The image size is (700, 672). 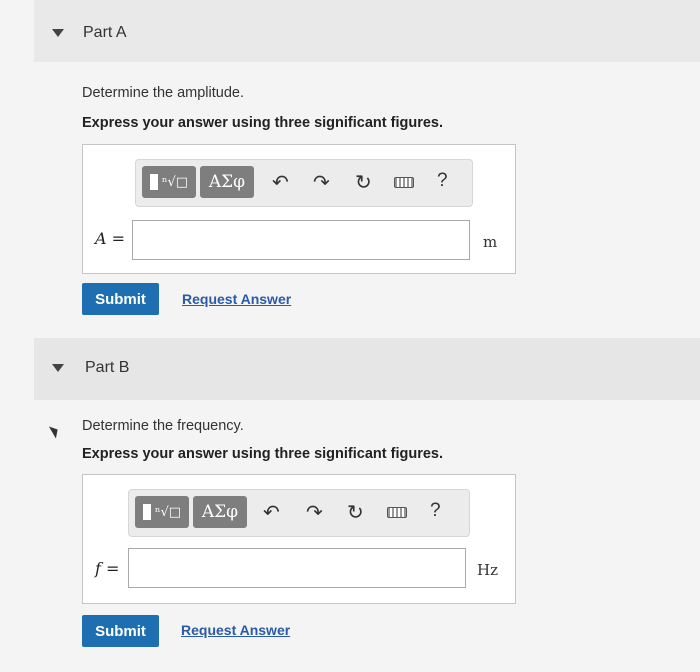 I want to click on variable-label: f =, so click(x=107, y=568).